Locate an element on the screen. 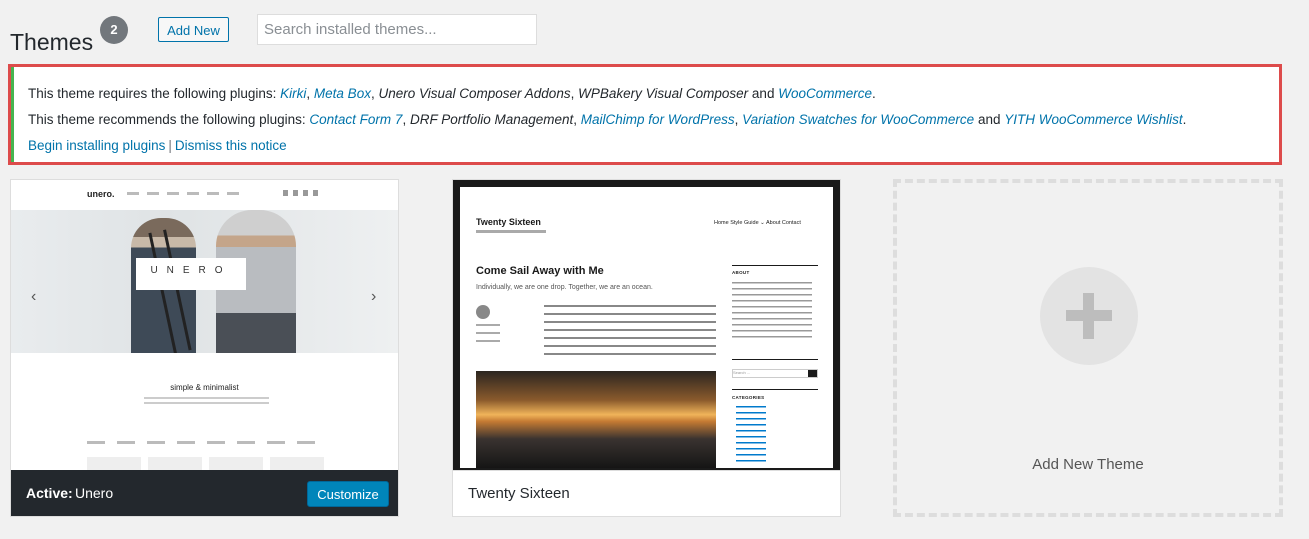 This screenshot has width=1309, height=539. sidebar-categories-heading: CATEGORIES is located at coordinates (748, 397).